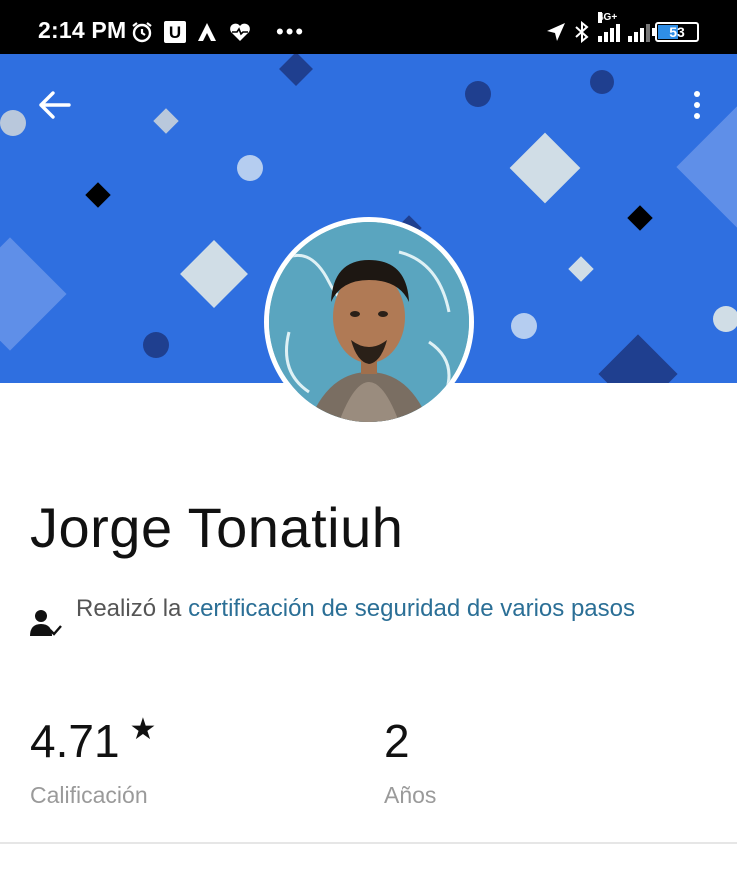 This screenshot has height=877, width=737. Describe the element at coordinates (410, 795) in the screenshot. I see `years-label: Años` at that location.